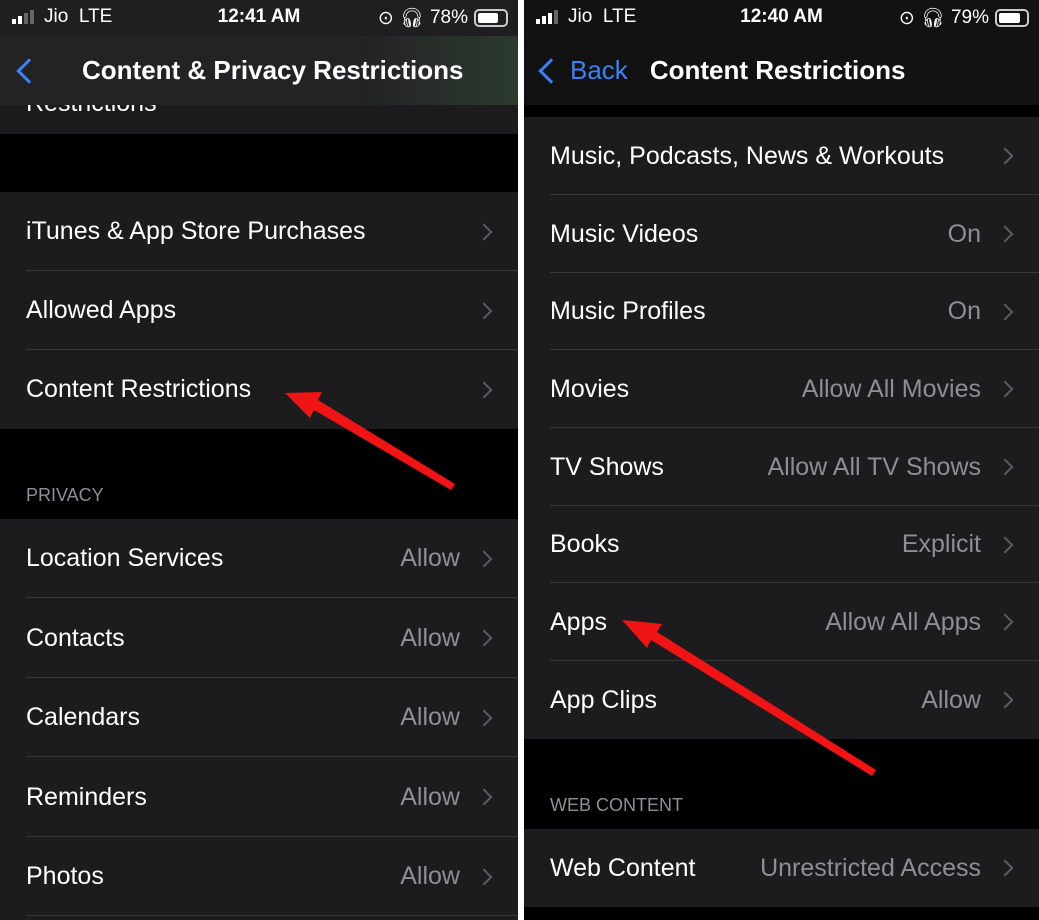  Describe the element at coordinates (749, 698) in the screenshot. I see `red-arrow-right` at that location.